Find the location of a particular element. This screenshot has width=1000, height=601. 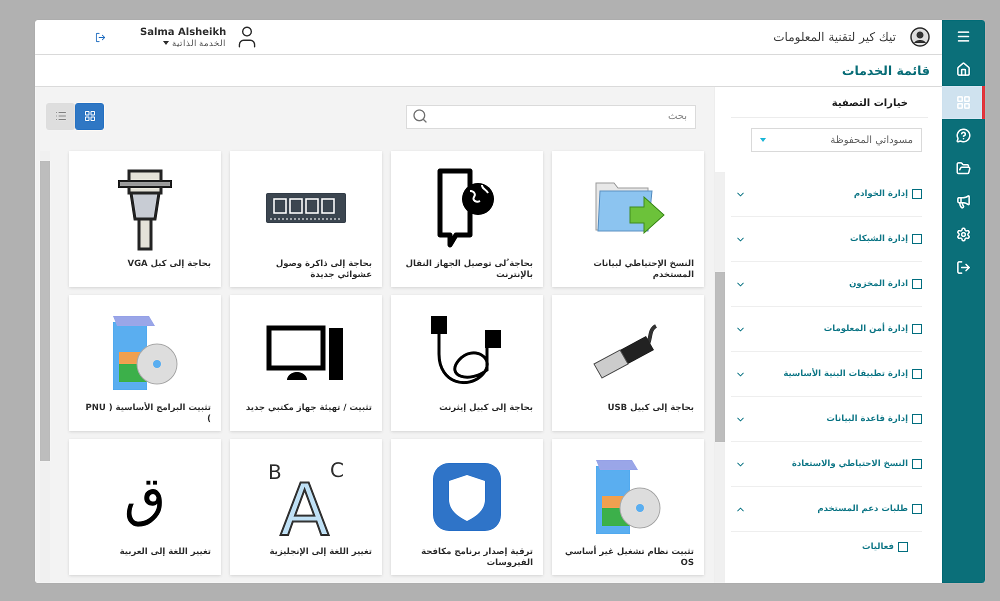

organization-name: تيك كير لتقنية المعلومات is located at coordinates (834, 37).